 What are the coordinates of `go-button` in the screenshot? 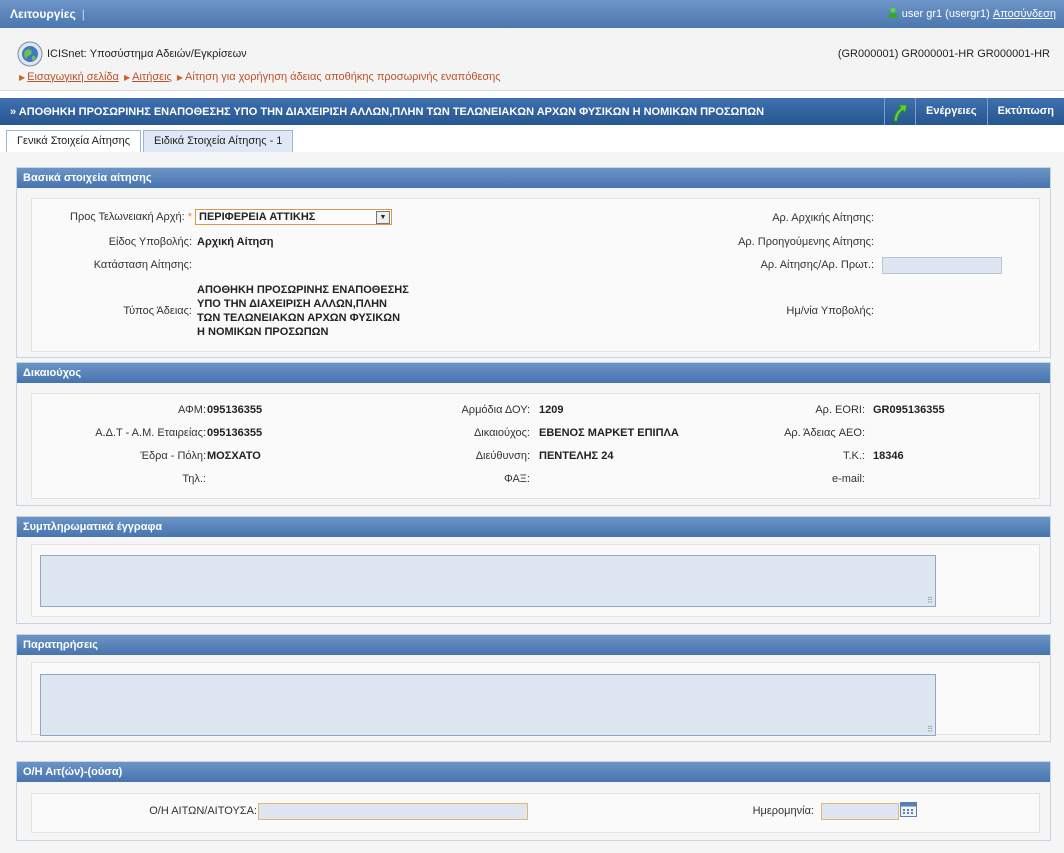 It's located at (899, 111).